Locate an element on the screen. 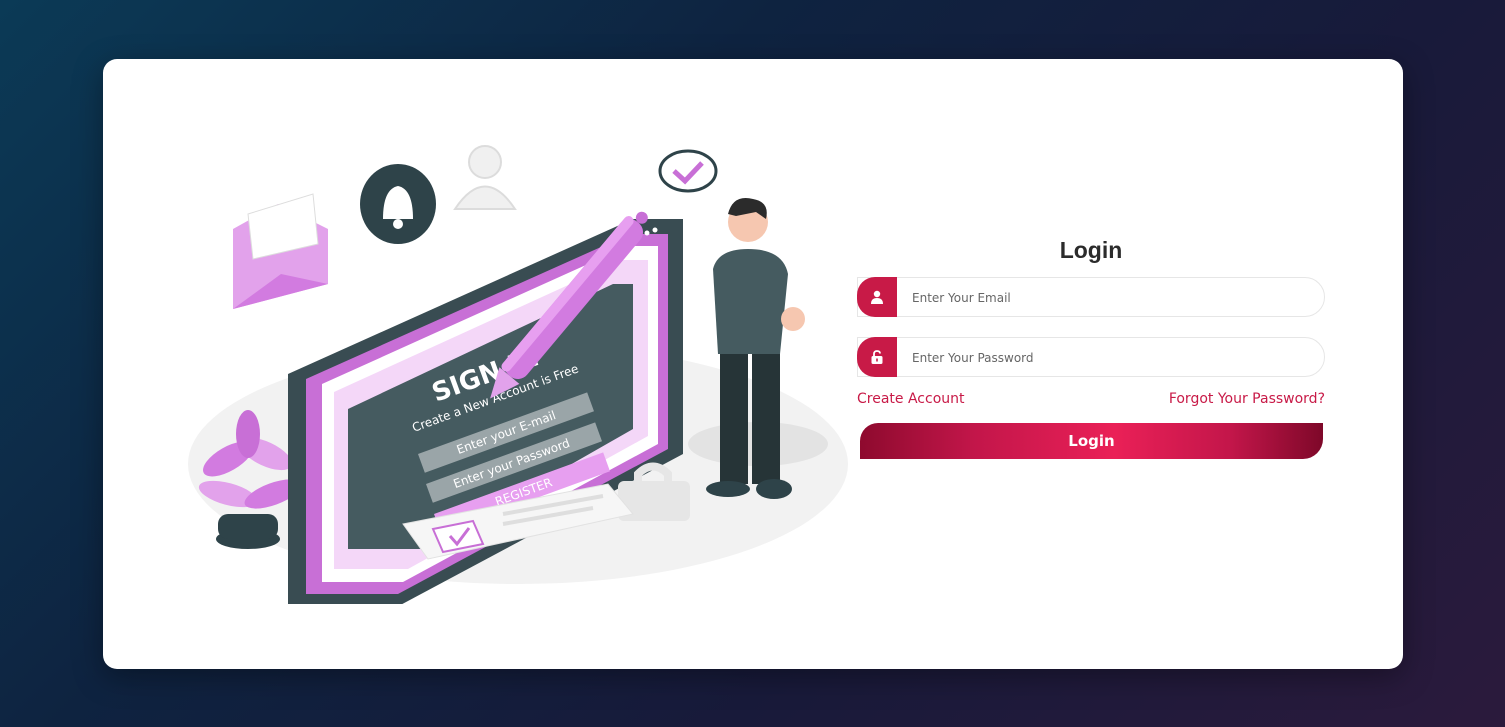 The height and width of the screenshot is (727, 1505). user-icon is located at coordinates (877, 297).